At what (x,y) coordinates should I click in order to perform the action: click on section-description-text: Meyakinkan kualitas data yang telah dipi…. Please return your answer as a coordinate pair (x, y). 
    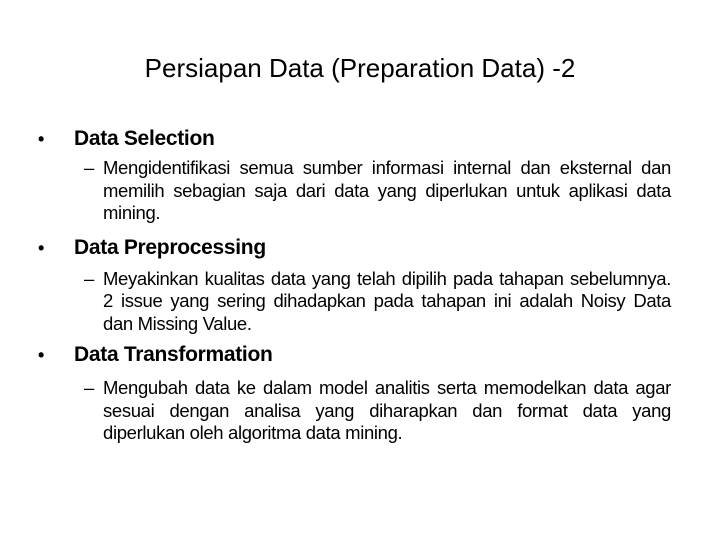
    Looking at the image, I should click on (387, 300).